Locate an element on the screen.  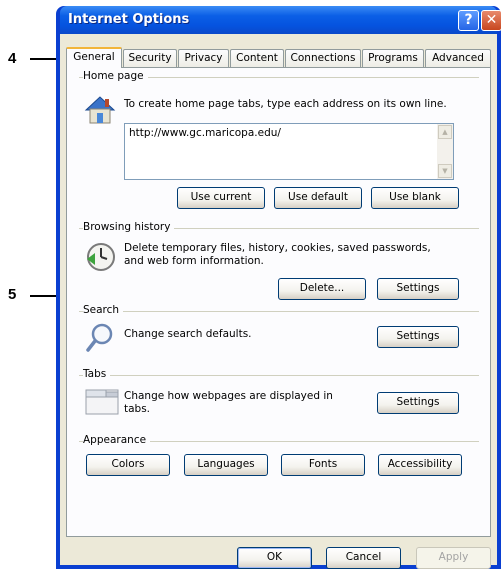
tabs-description-2: tabs. is located at coordinates (137, 409).